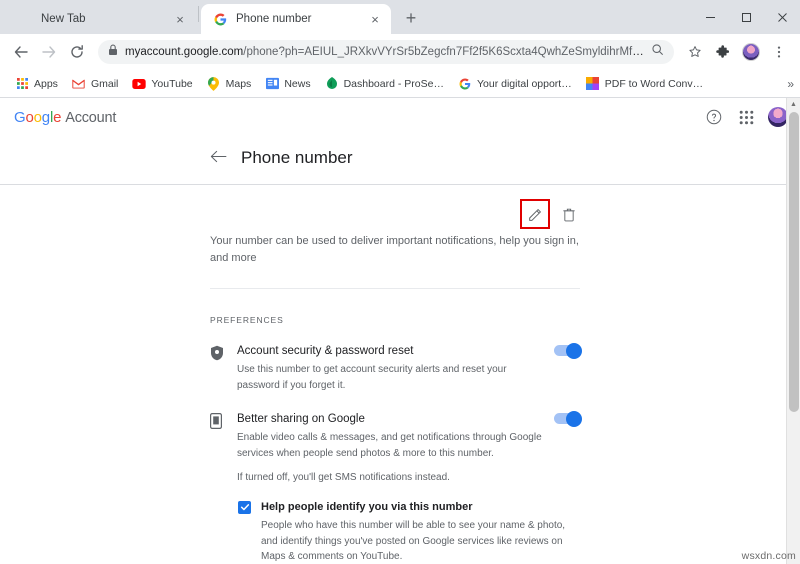 The image size is (800, 564). I want to click on bookmark-label: News, so click(297, 83).